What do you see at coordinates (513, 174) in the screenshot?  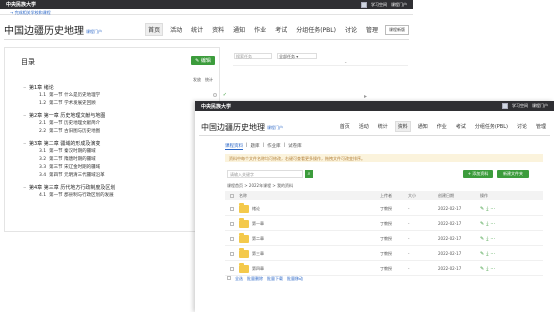 I see `new-folder-button: 新建文件夹` at bounding box center [513, 174].